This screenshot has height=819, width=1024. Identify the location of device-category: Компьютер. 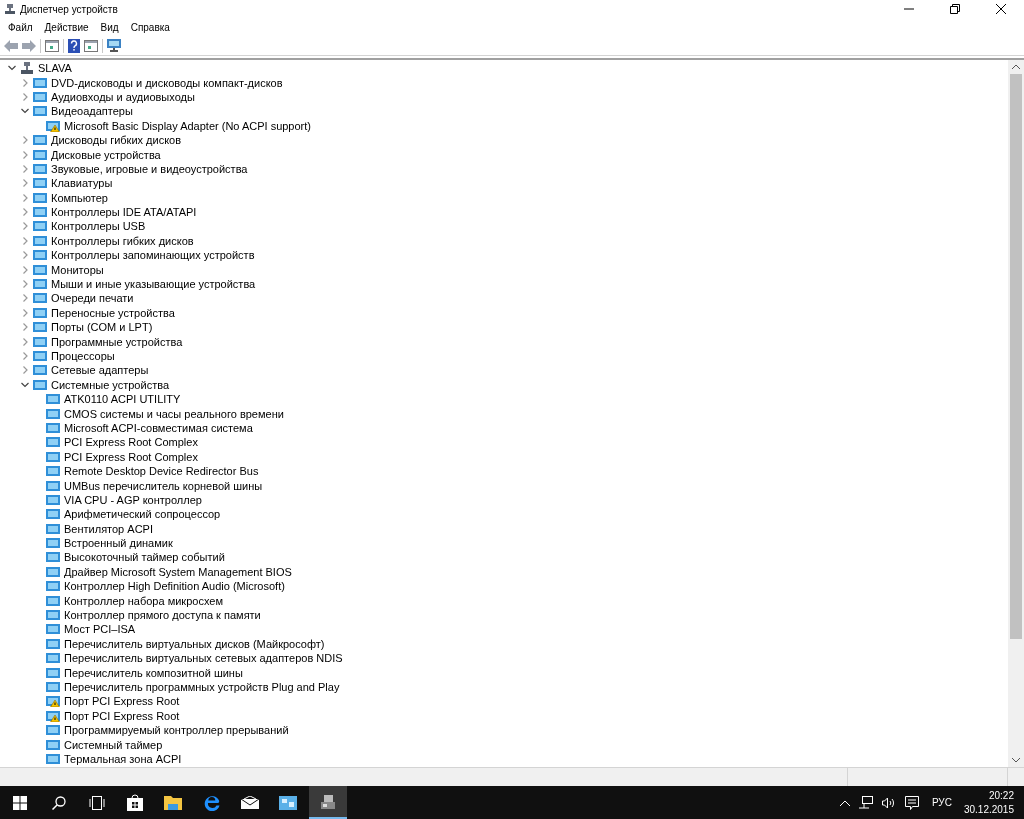
(79, 197).